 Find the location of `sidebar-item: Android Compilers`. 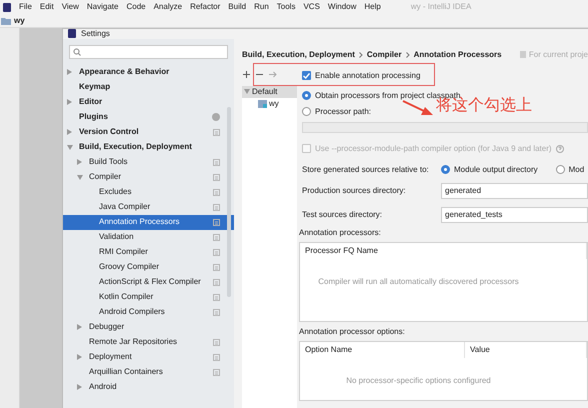

sidebar-item: Android Compilers is located at coordinates (148, 312).